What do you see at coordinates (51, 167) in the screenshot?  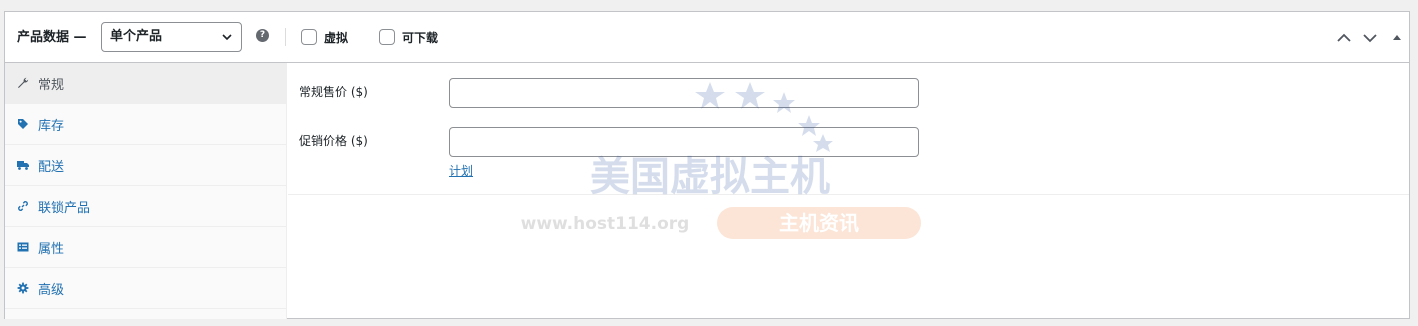 I see `tab-label: 配送` at bounding box center [51, 167].